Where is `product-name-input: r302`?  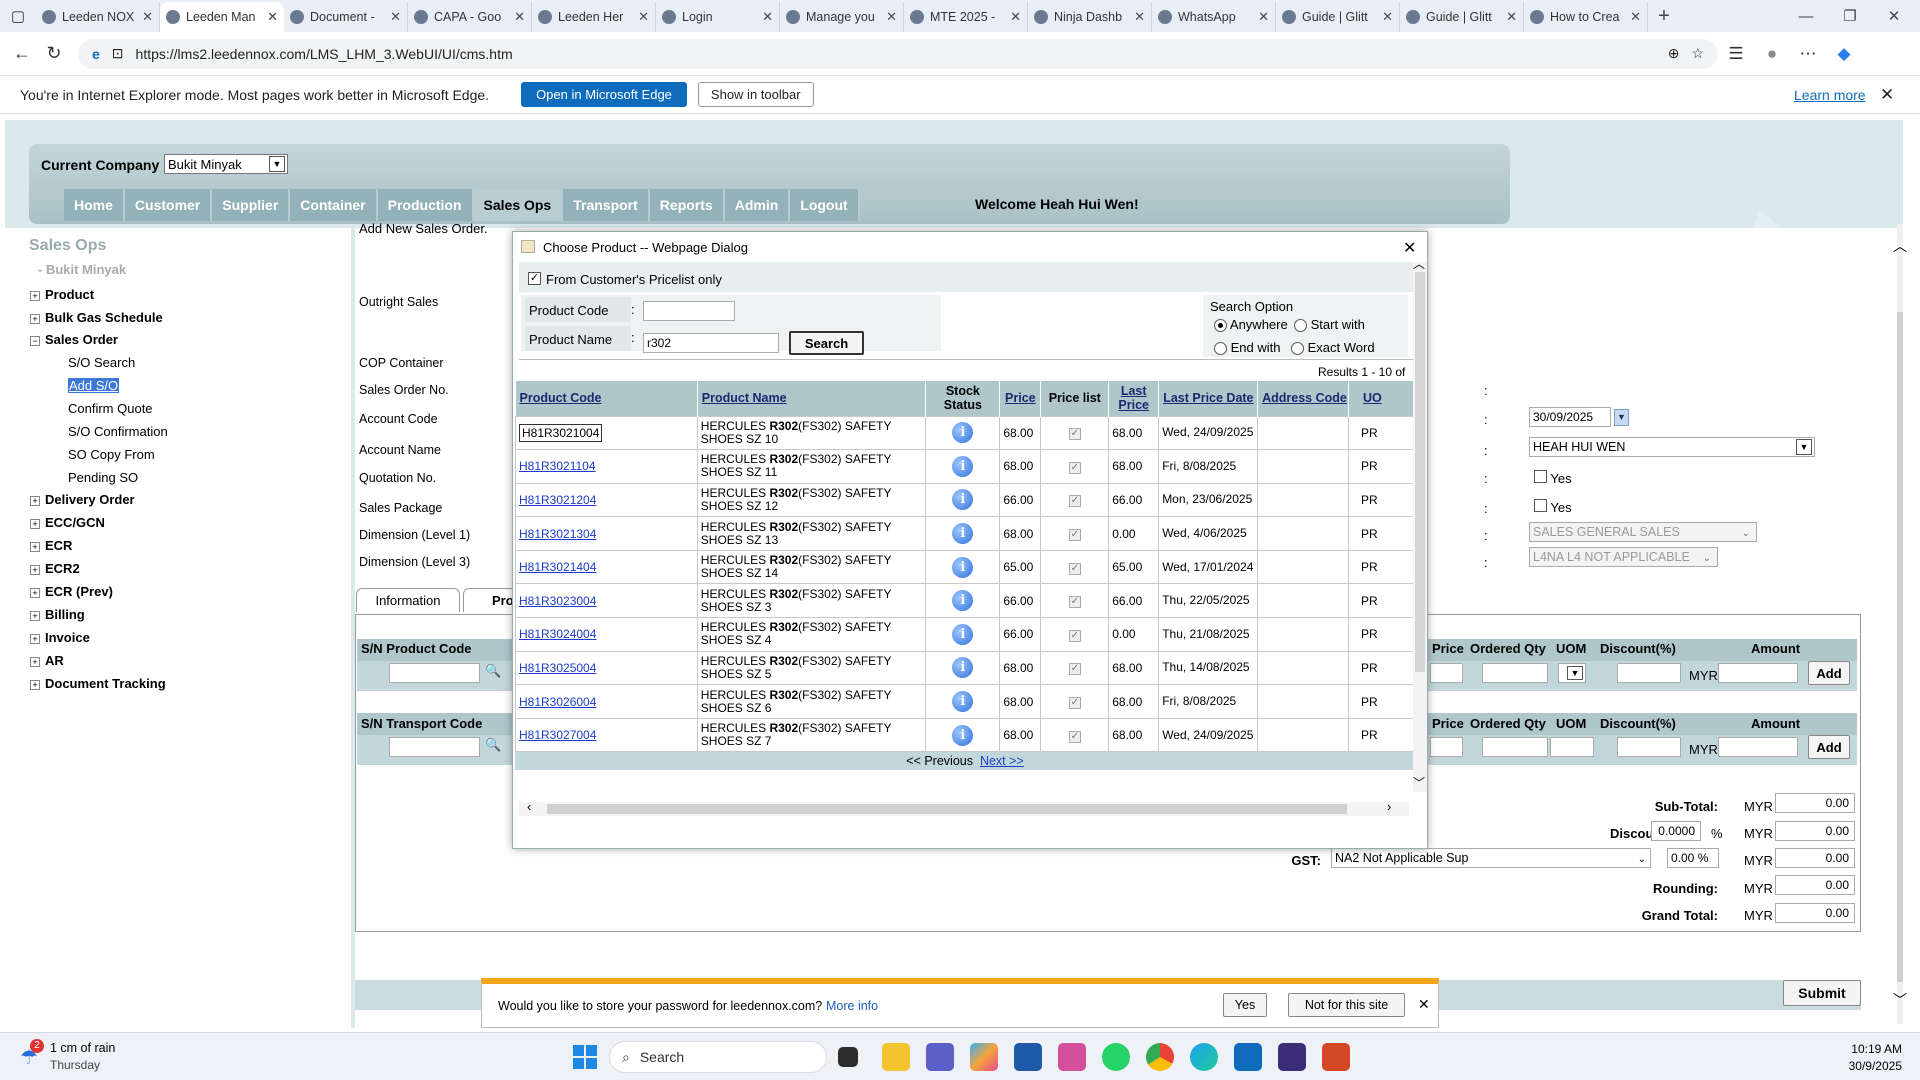
product-name-input: r302 is located at coordinates (711, 343).